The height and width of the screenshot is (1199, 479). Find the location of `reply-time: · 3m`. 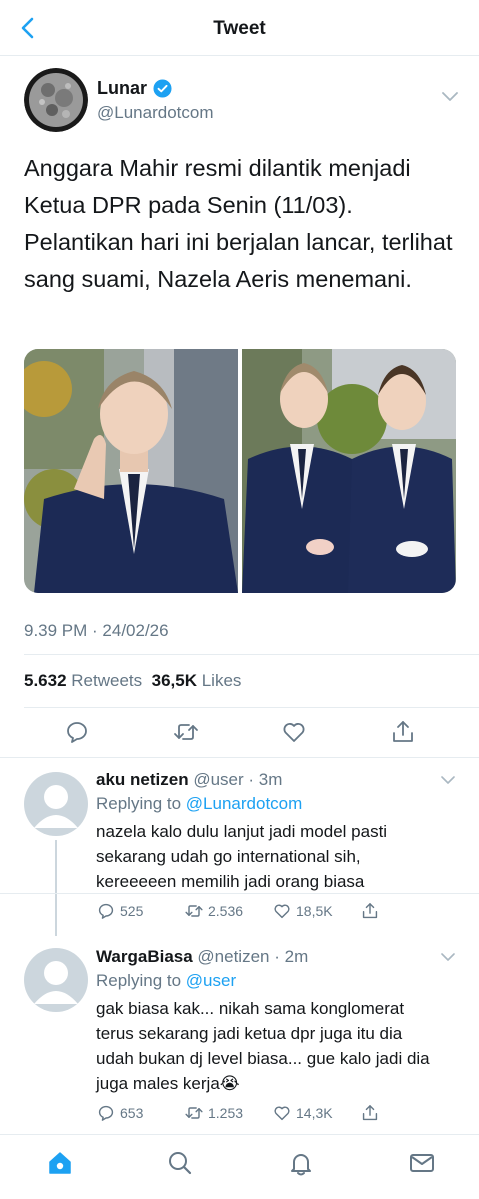

reply-time: · 3m is located at coordinates (265, 779).